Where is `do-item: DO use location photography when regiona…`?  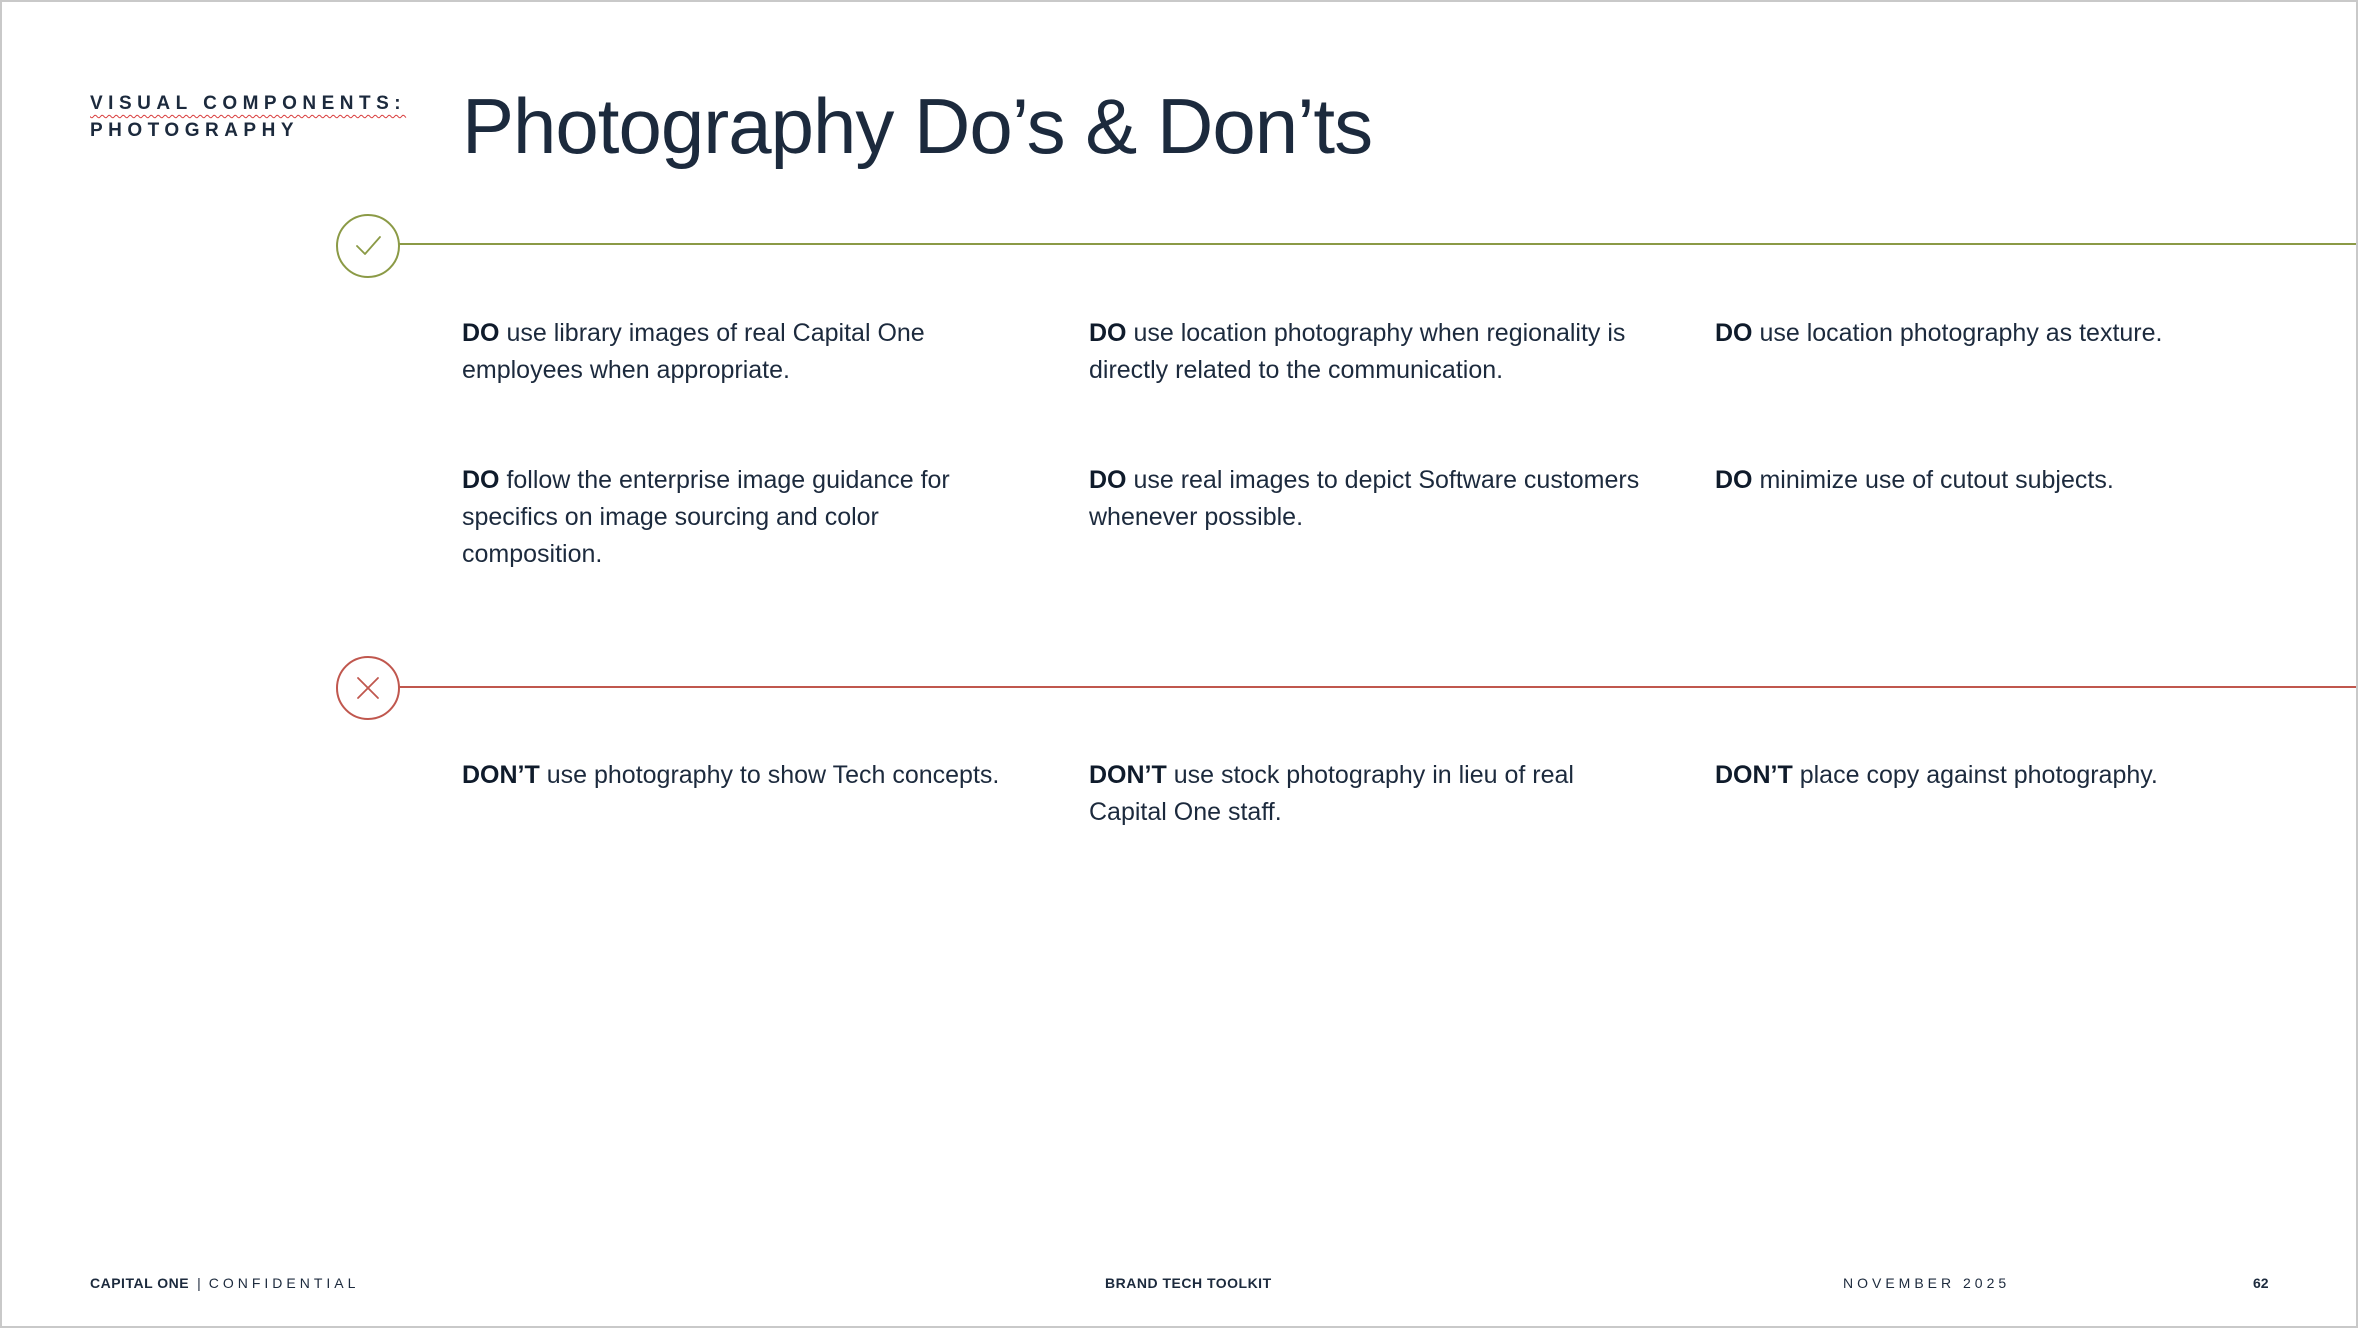
do-item: DO use location photography when regiona… is located at coordinates (1359, 352).